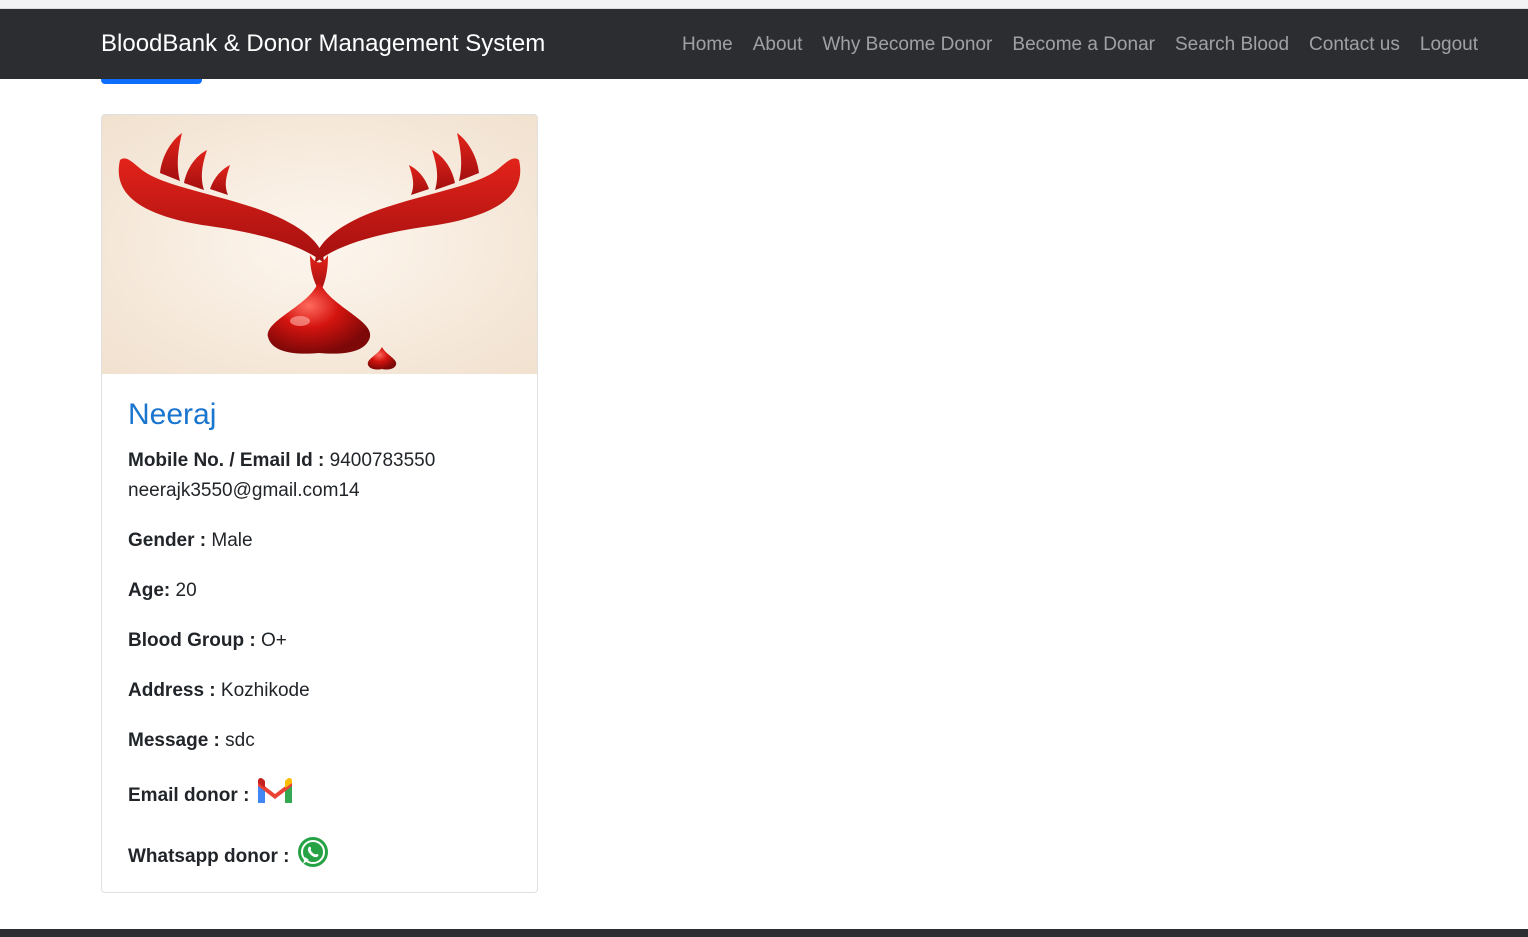 The height and width of the screenshot is (937, 1528). Describe the element at coordinates (240, 740) in the screenshot. I see `message-value: sdc` at that location.